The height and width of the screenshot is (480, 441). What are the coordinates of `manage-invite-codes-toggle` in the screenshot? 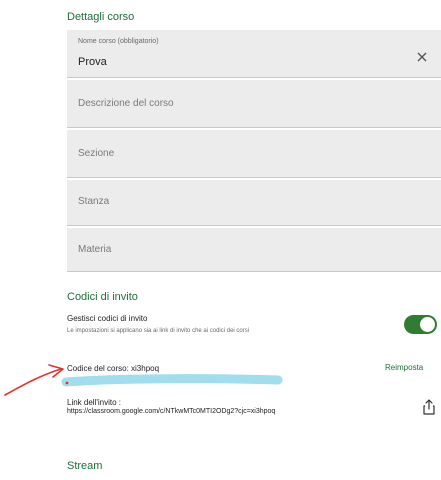 It's located at (420, 324).